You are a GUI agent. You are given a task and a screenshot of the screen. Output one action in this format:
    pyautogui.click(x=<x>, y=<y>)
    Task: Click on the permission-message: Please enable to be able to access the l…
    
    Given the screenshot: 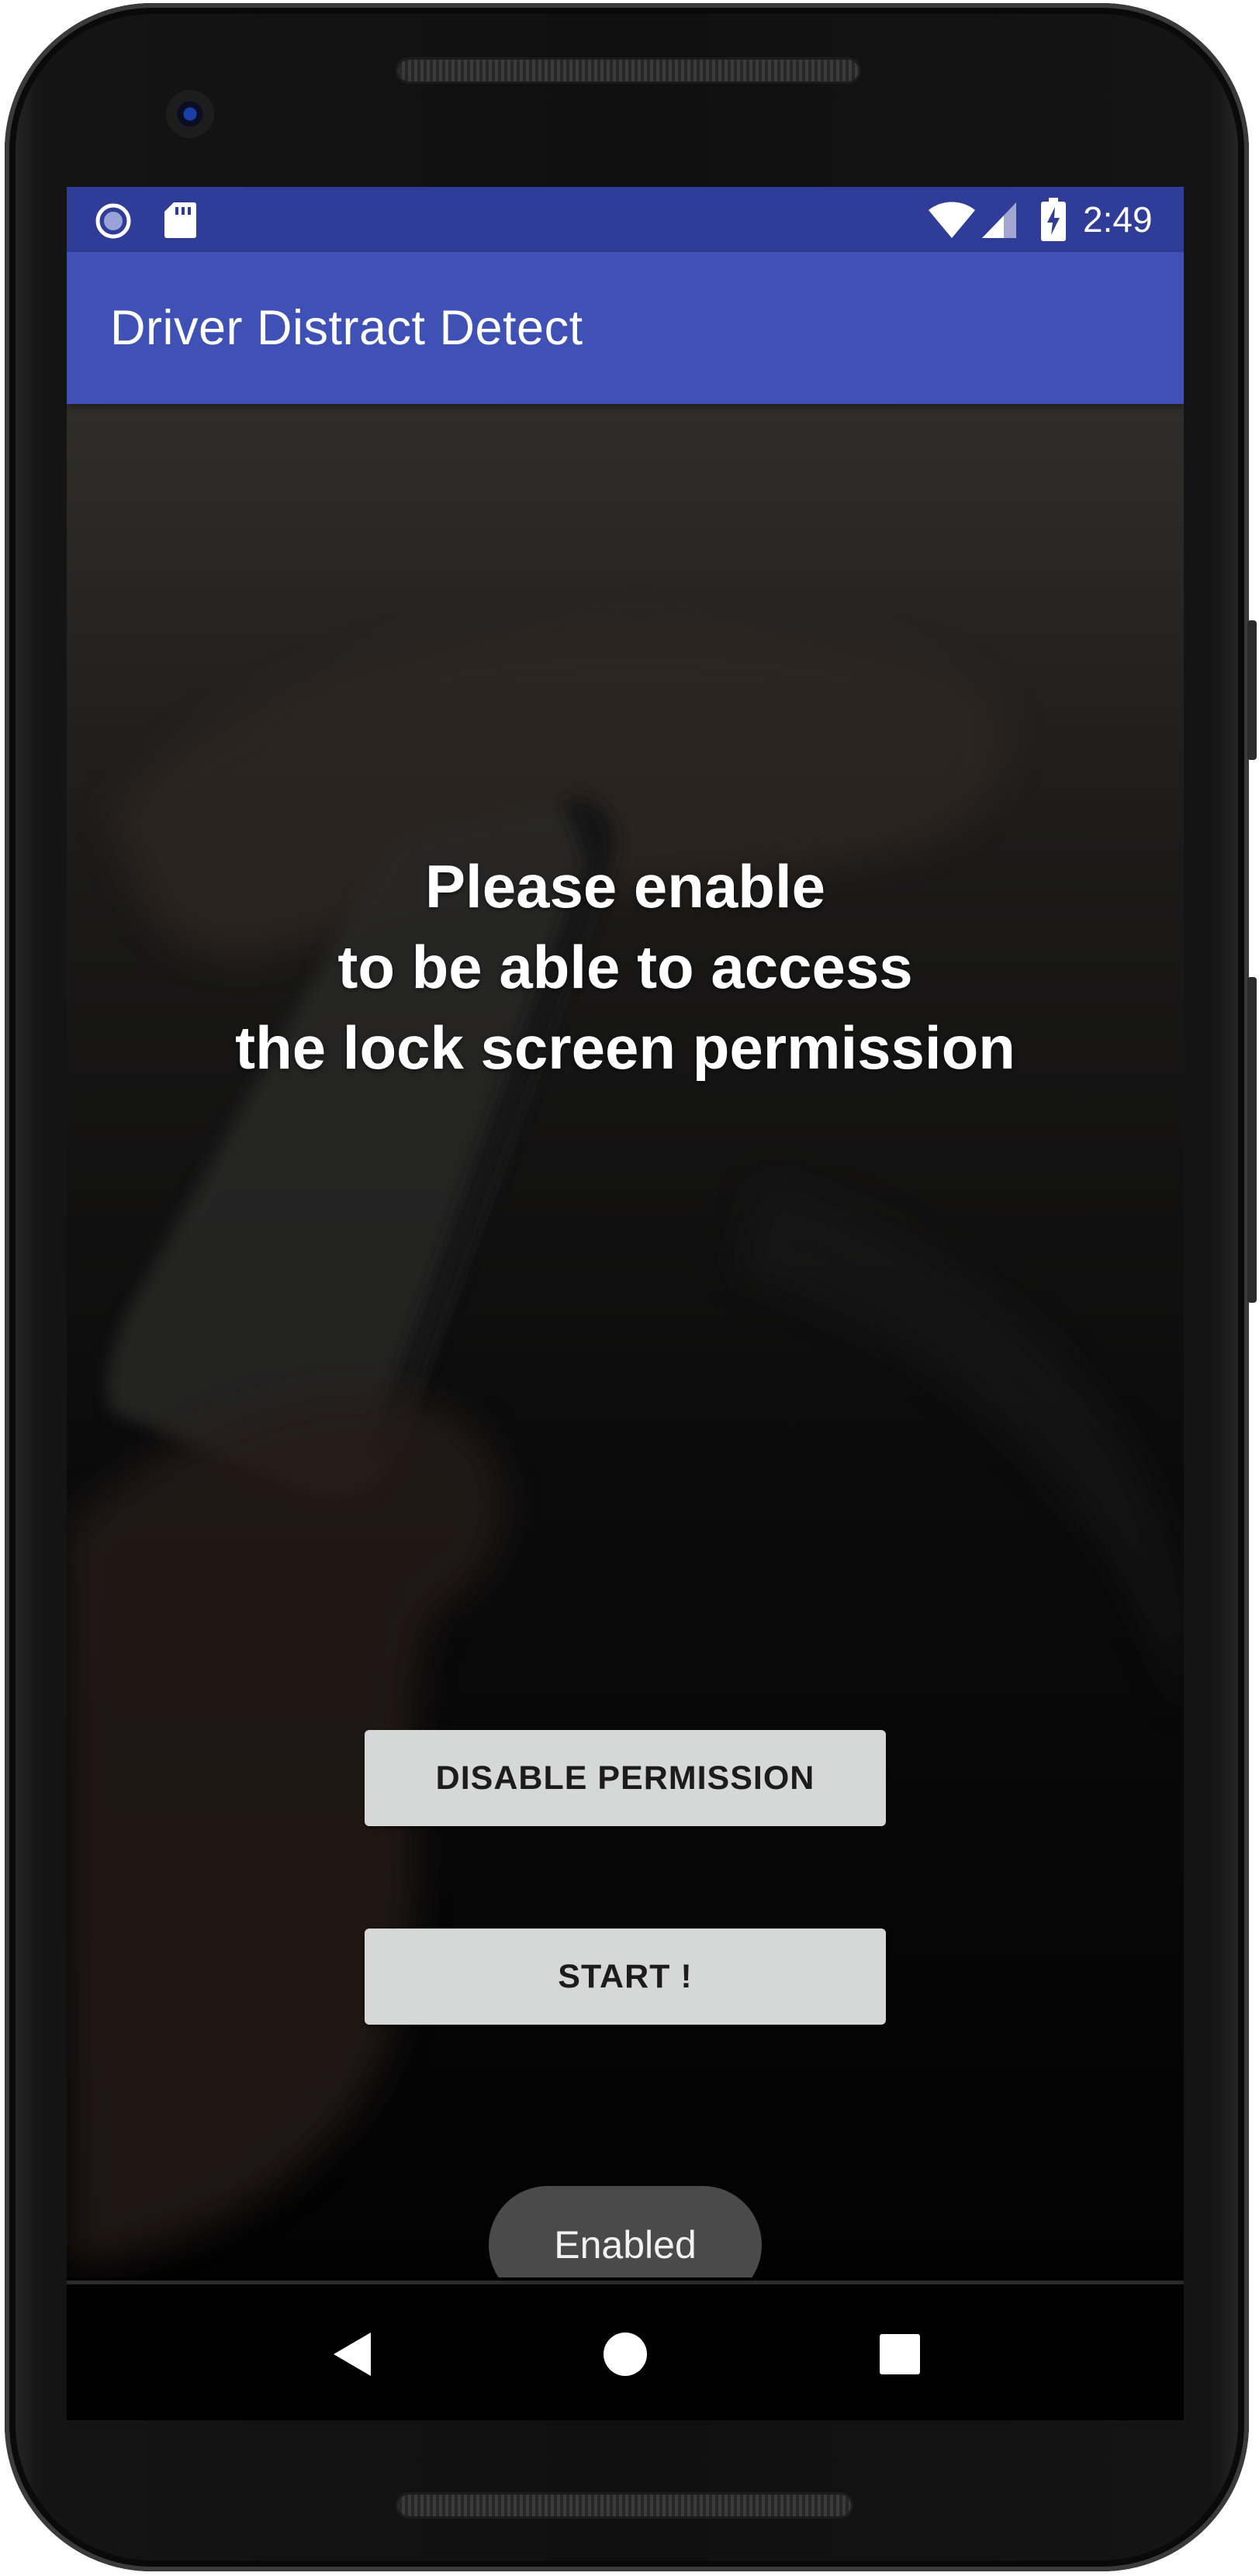 What is the action you would take?
    pyautogui.click(x=625, y=967)
    